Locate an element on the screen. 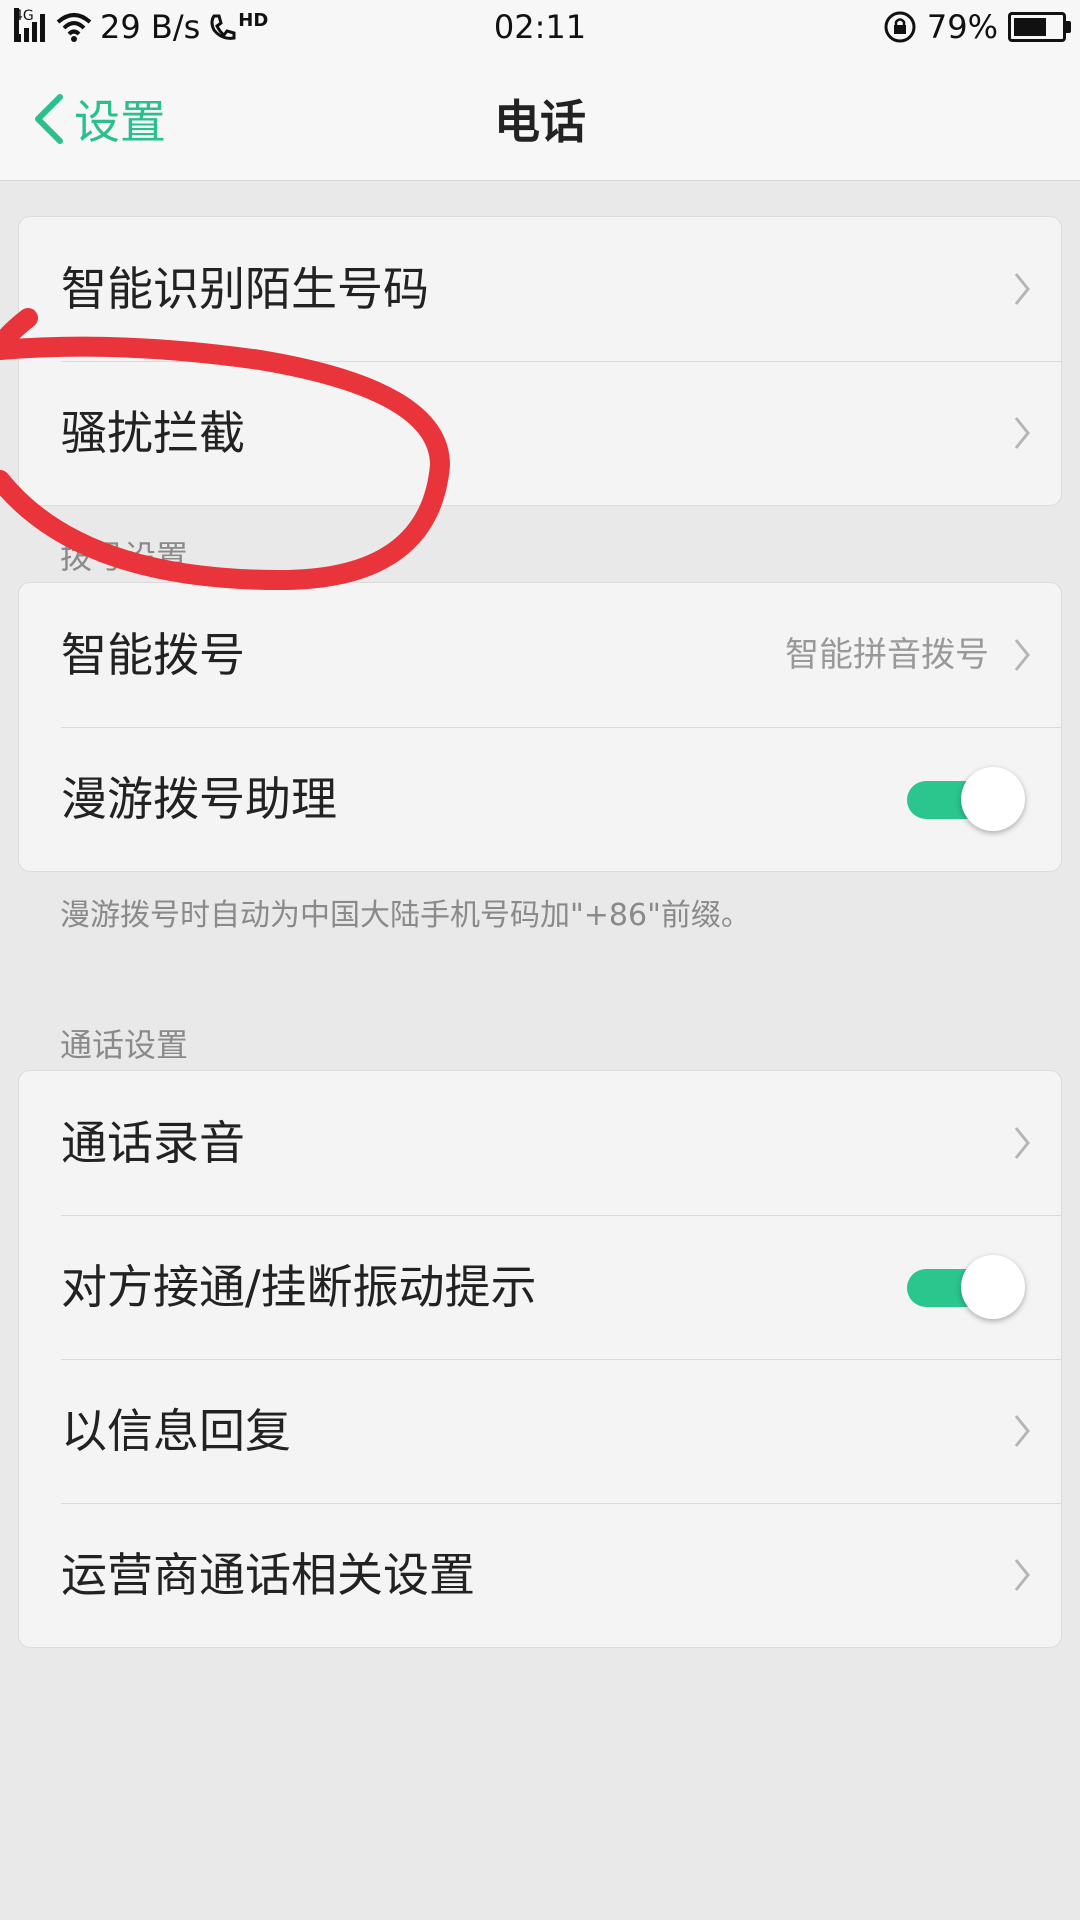  row-carrier-call-settings: 运营商通话相关设置 is located at coordinates (540, 1575).